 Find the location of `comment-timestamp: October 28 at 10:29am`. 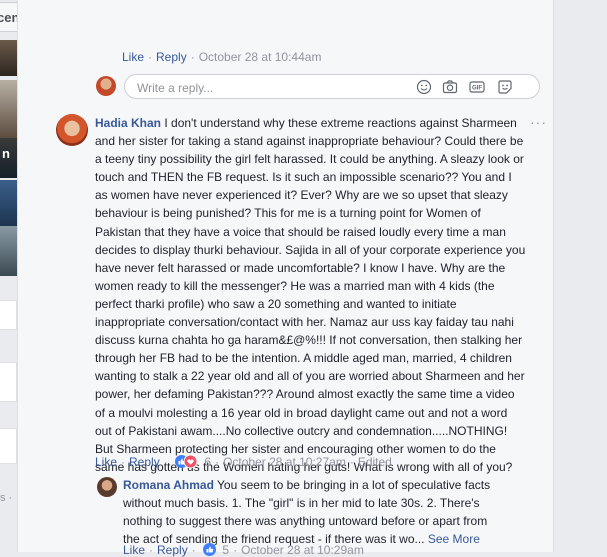

comment-timestamp: October 28 at 10:29am is located at coordinates (302, 550).